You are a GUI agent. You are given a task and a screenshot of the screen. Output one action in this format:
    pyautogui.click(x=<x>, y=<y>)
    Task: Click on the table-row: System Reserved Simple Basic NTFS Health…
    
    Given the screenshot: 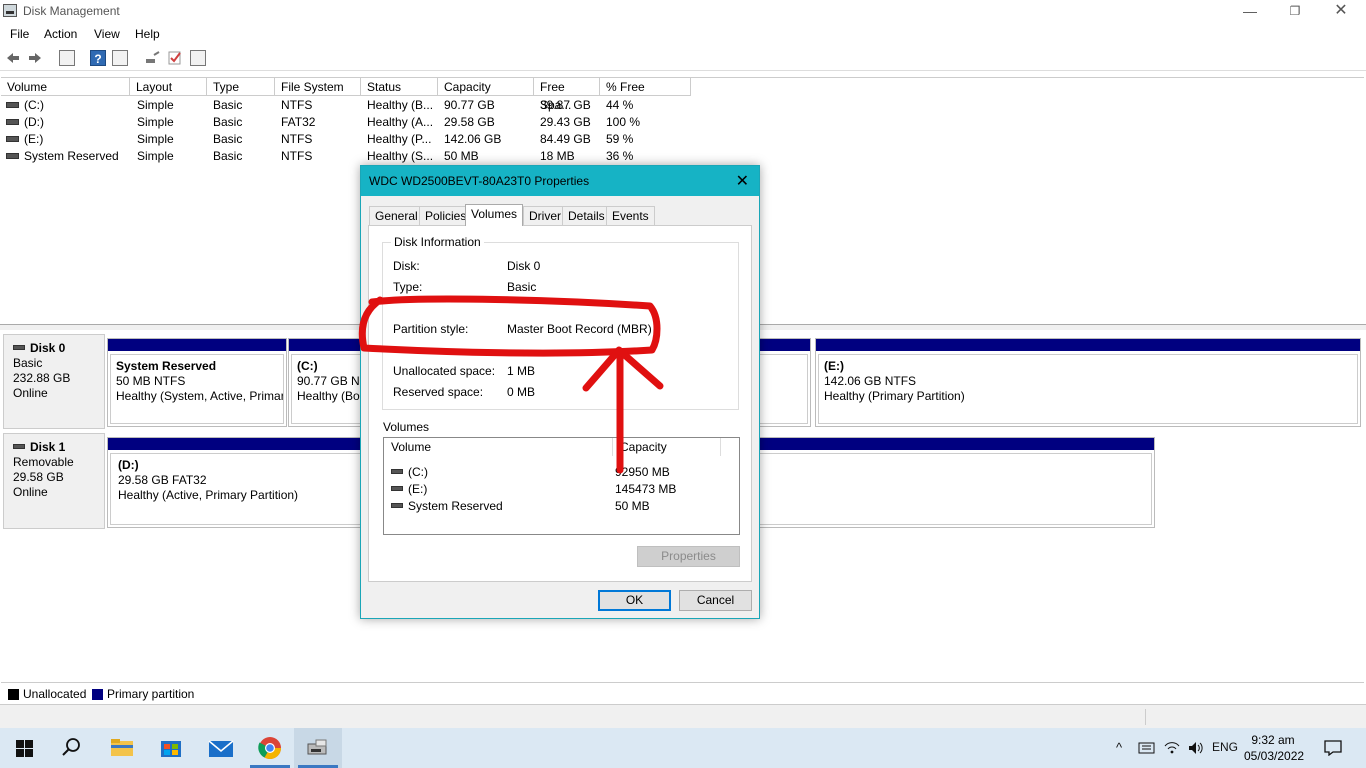 What is the action you would take?
    pyautogui.click(x=351, y=156)
    